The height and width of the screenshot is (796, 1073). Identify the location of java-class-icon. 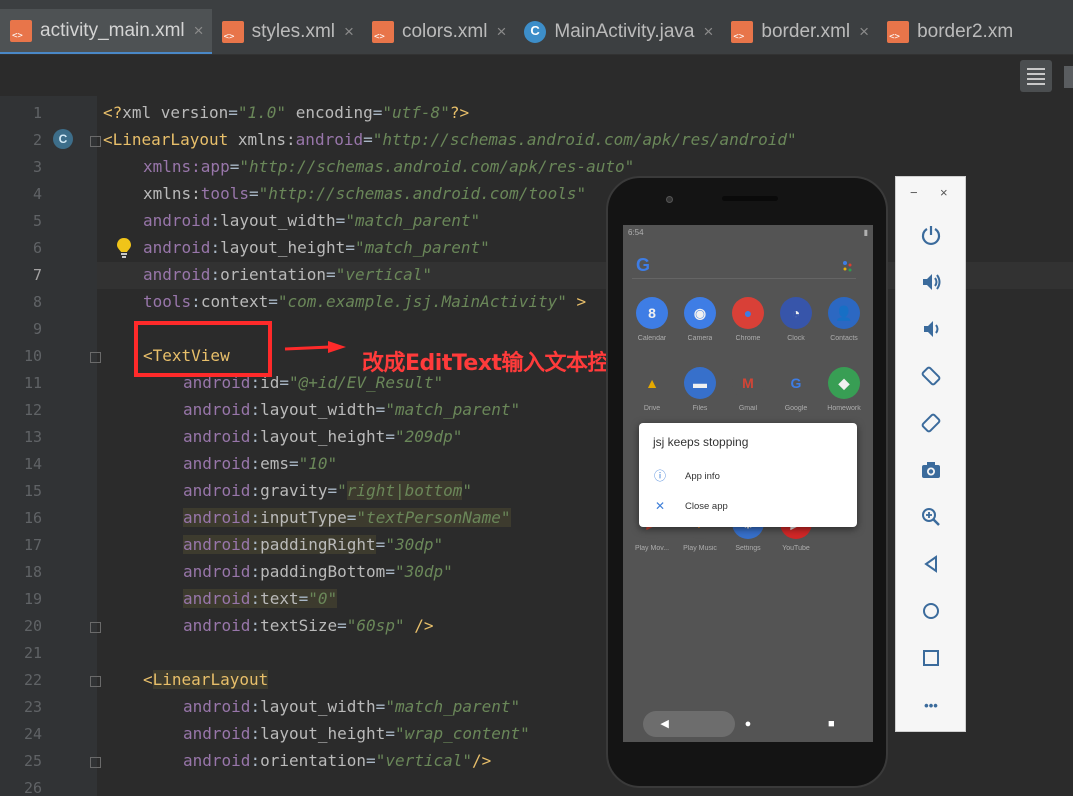
(535, 32).